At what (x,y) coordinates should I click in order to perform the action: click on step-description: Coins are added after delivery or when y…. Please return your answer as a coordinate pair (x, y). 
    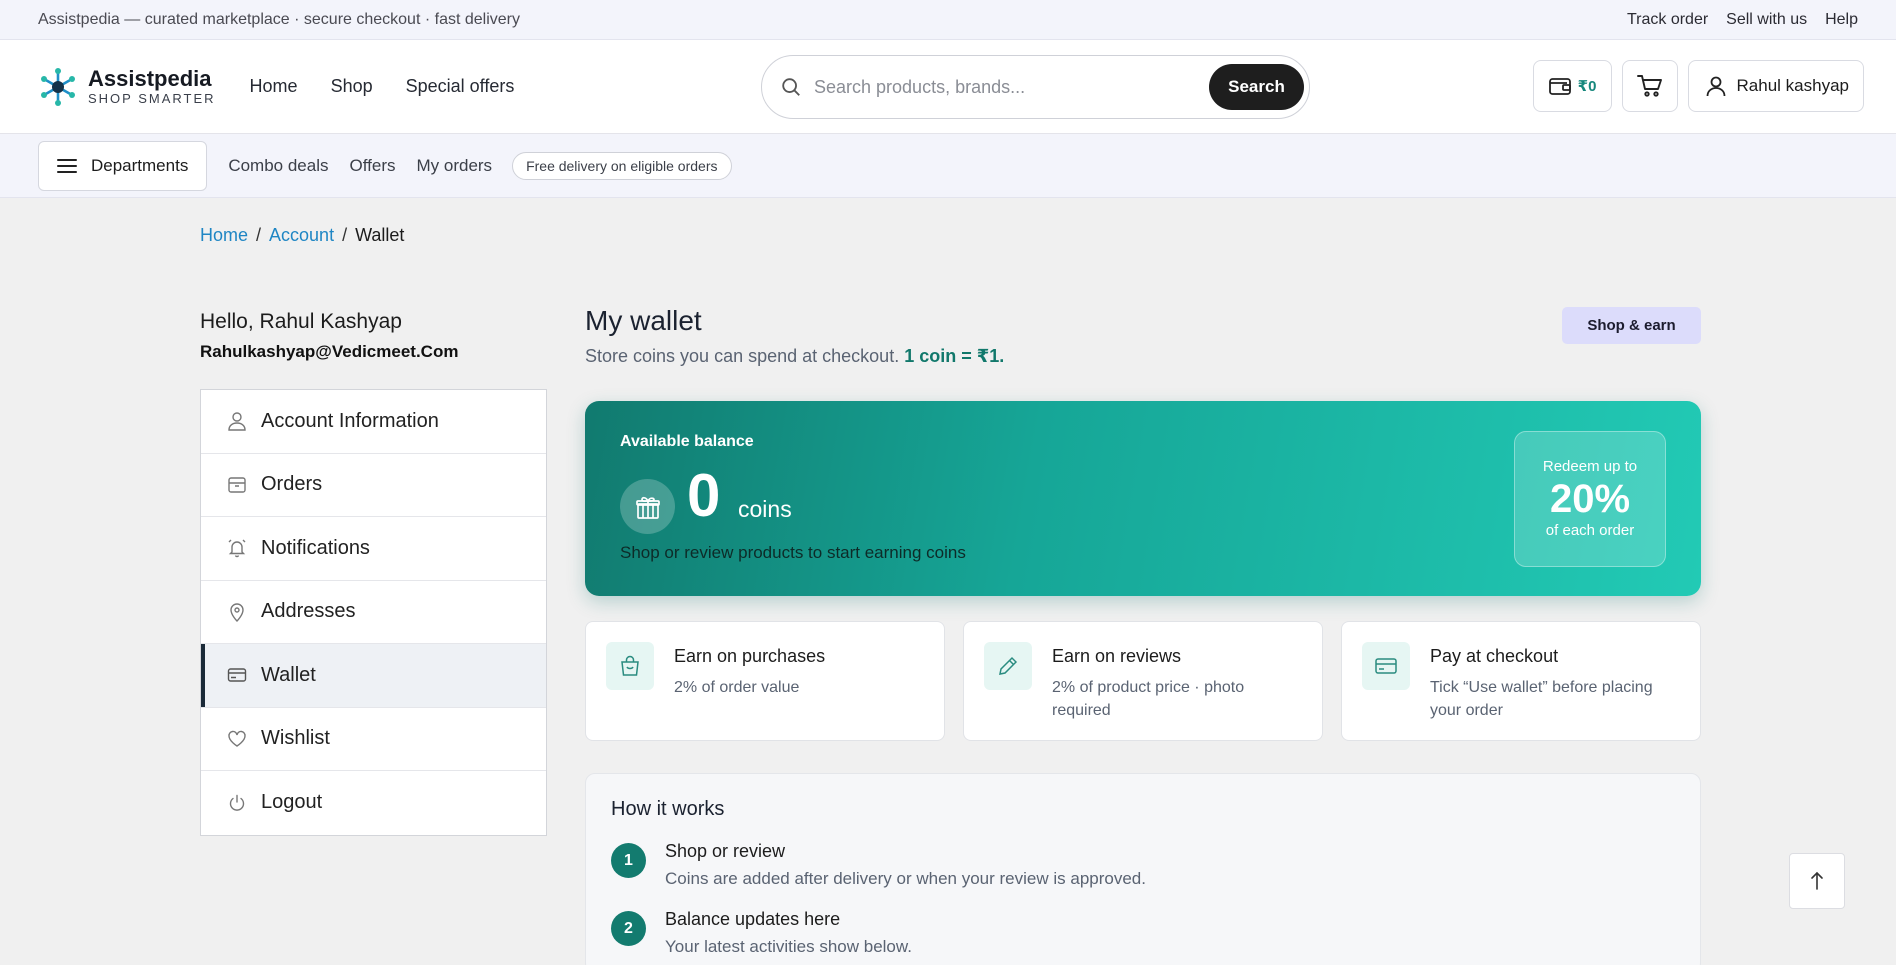
    Looking at the image, I should click on (905, 878).